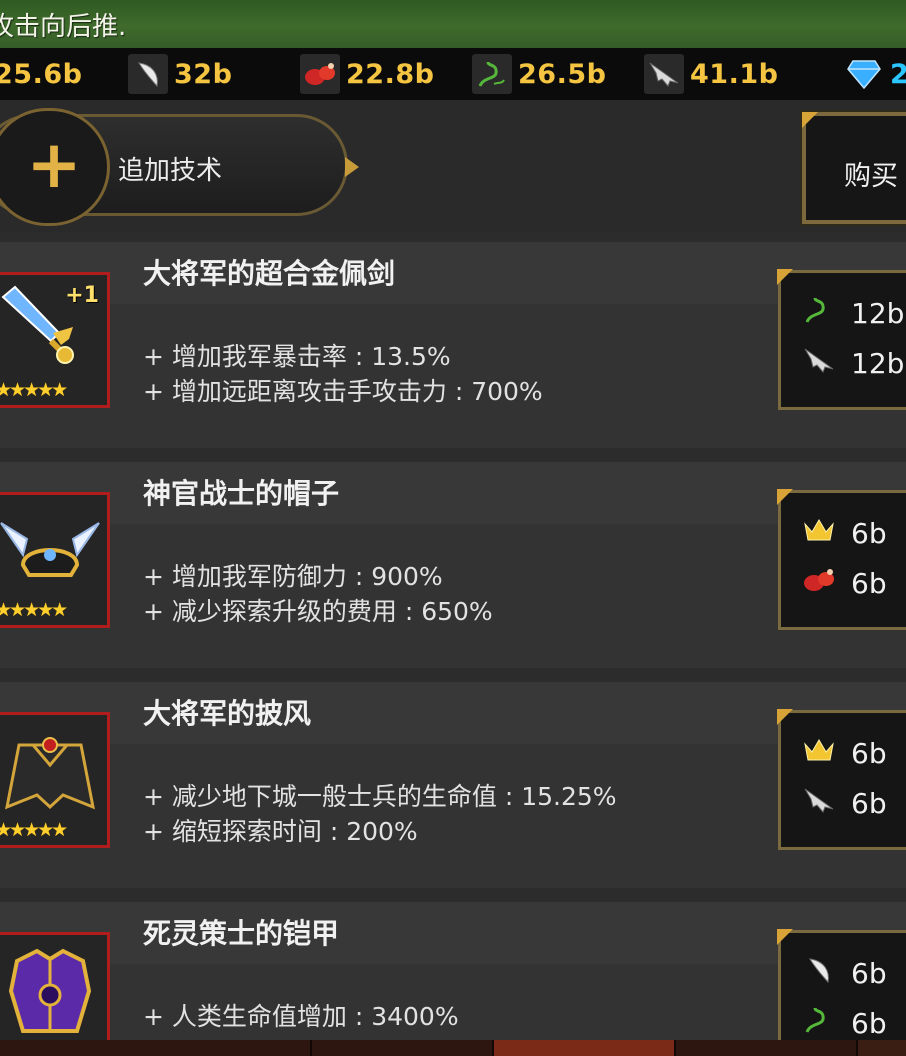  What do you see at coordinates (453, 971) in the screenshot?
I see `list-item: 死灵策士的铠甲 ★★★★★ + 人类生命值增加 : 3400% 6b 6b` at bounding box center [453, 971].